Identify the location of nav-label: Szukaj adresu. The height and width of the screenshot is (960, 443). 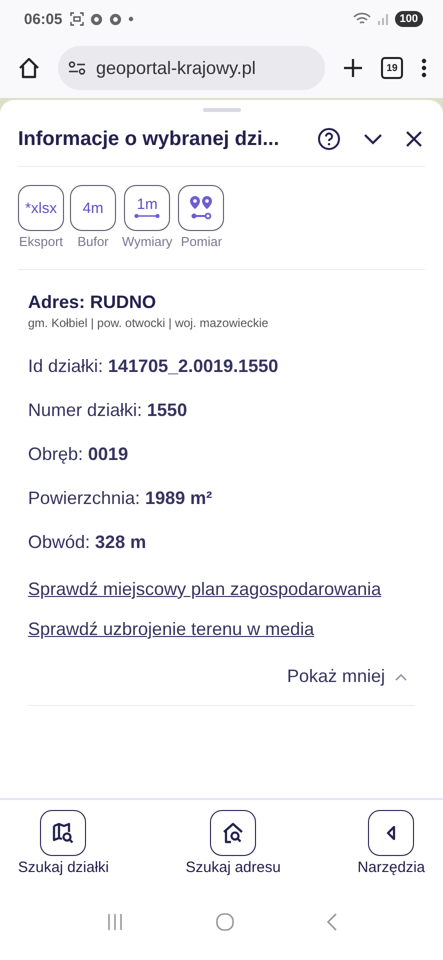
(233, 867).